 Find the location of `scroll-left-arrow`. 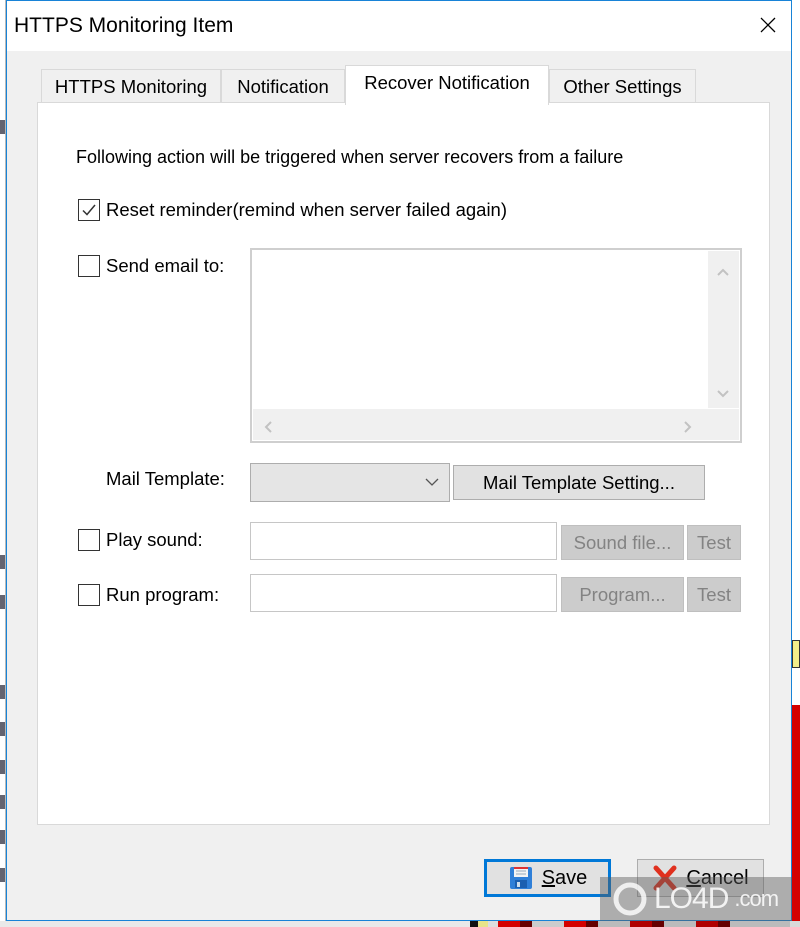

scroll-left-arrow is located at coordinates (268, 425).